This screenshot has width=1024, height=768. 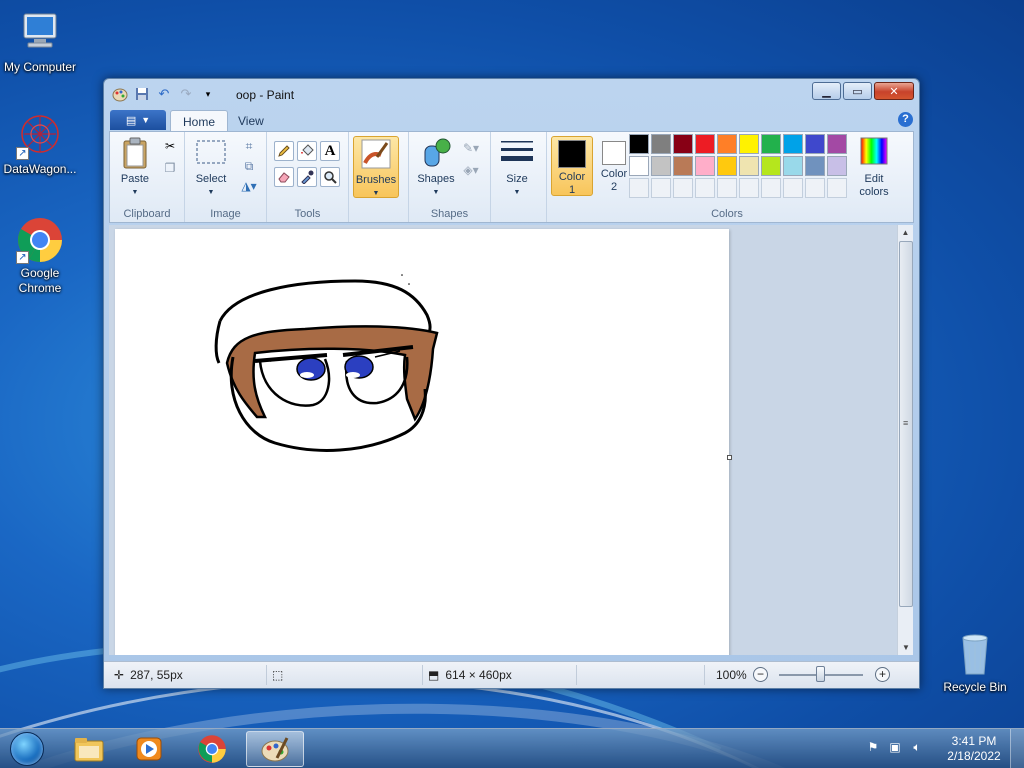 I want to click on color2-button: Color 2, so click(x=614, y=166).